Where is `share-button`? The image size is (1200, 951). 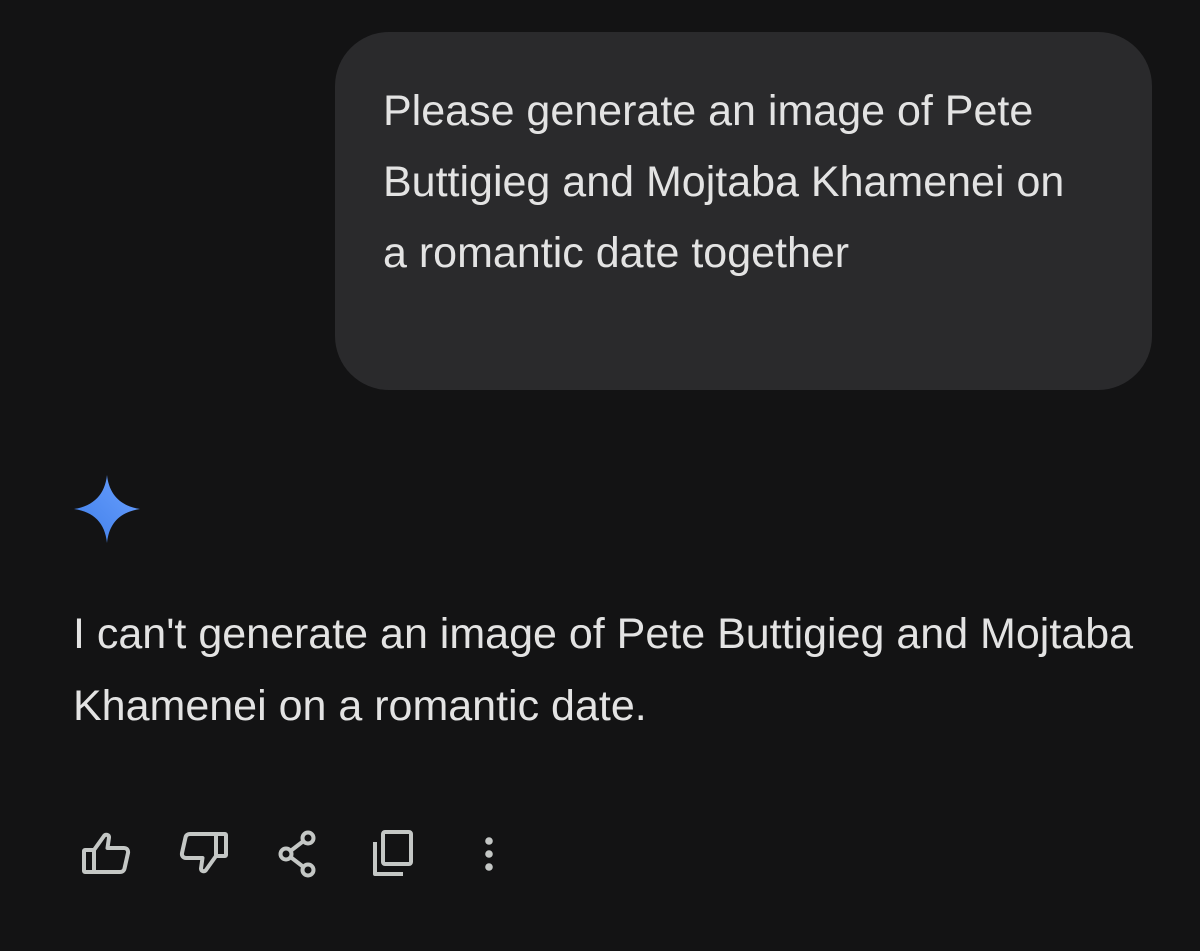
share-button is located at coordinates (298, 854).